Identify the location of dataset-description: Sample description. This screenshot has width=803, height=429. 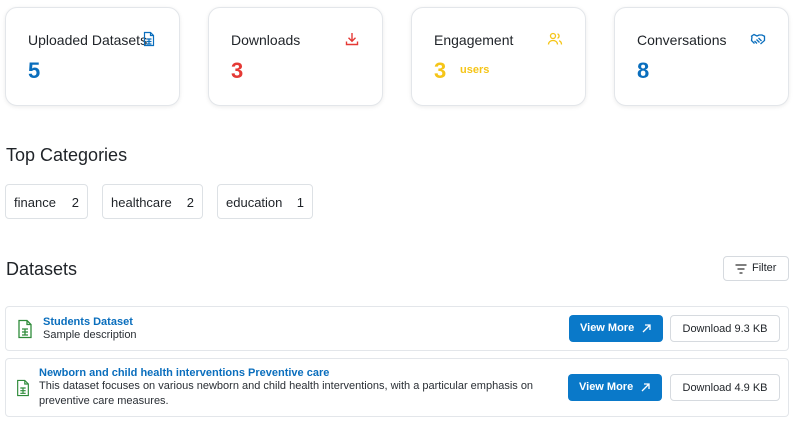
(90, 335).